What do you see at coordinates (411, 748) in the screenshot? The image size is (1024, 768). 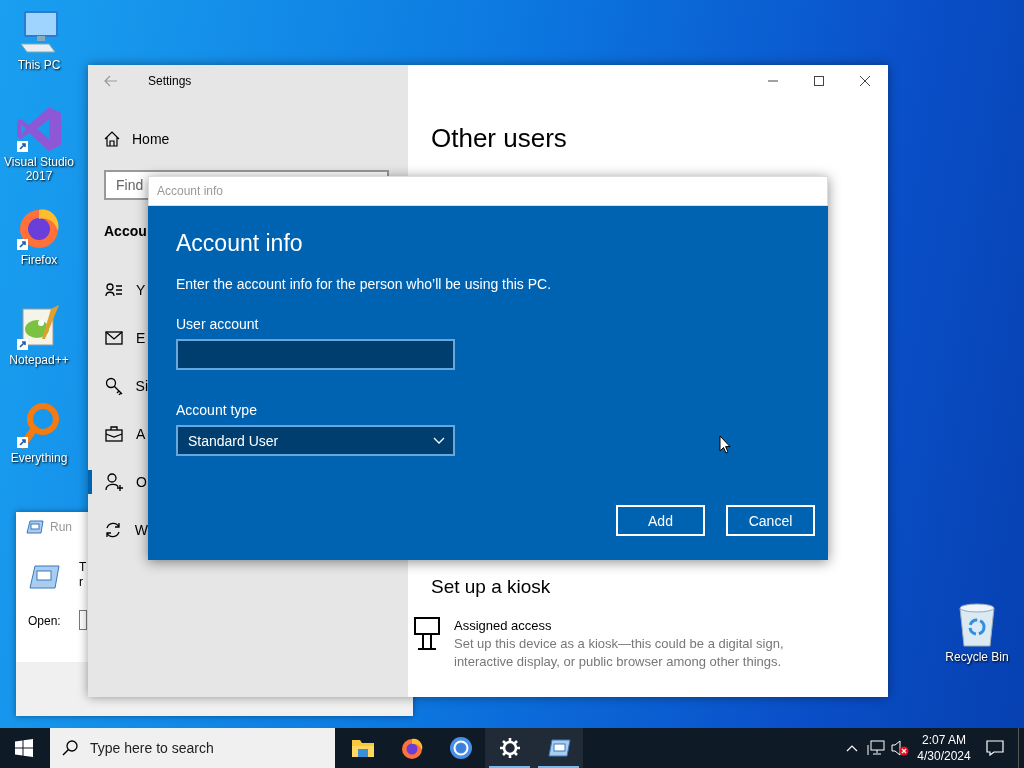 I see `browser-logo-icon` at bounding box center [411, 748].